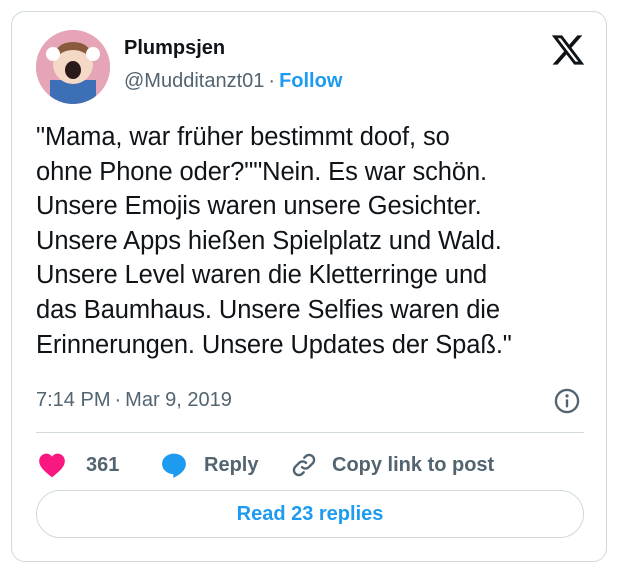 This screenshot has height=574, width=620. Describe the element at coordinates (413, 464) in the screenshot. I see `copy-link-label: Copy link to post` at that location.